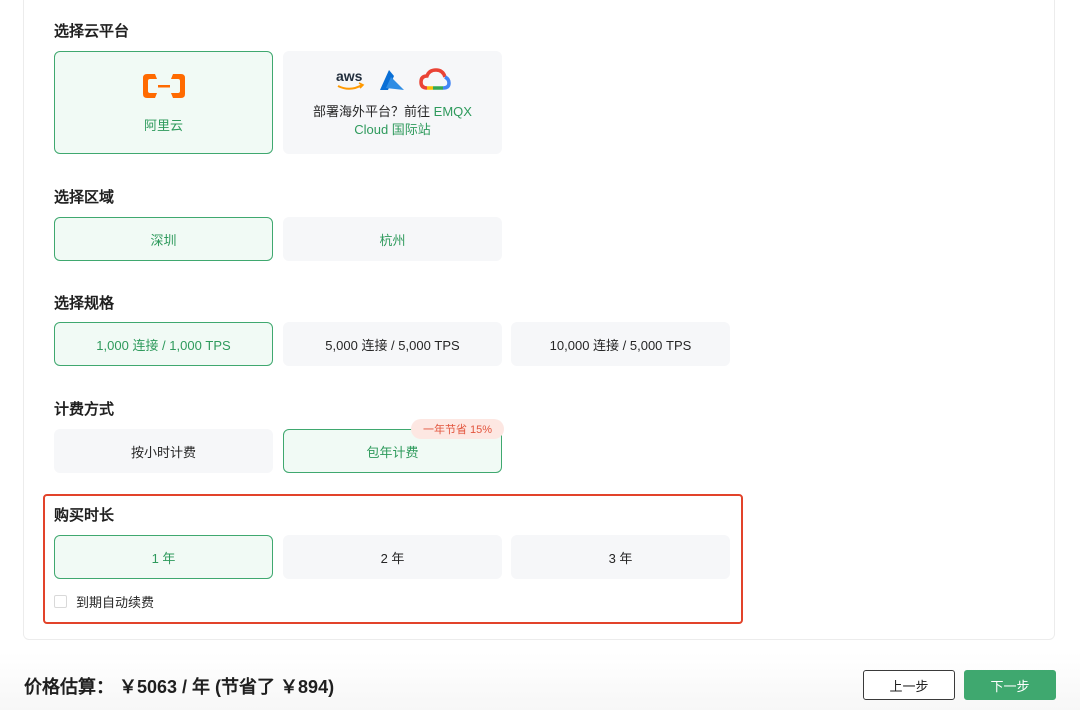 The height and width of the screenshot is (710, 1080). What do you see at coordinates (163, 86) in the screenshot?
I see `aliyun-logo-icon` at bounding box center [163, 86].